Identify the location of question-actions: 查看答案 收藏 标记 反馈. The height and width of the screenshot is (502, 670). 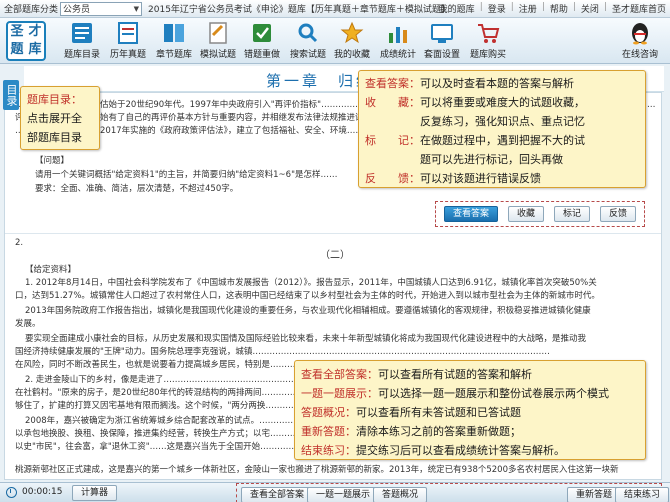
(540, 214).